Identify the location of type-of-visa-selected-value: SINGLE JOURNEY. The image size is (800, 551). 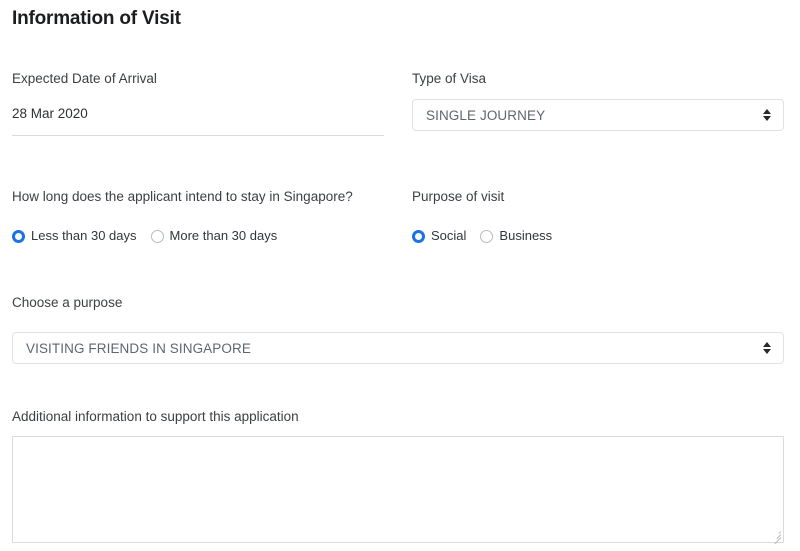
(486, 115).